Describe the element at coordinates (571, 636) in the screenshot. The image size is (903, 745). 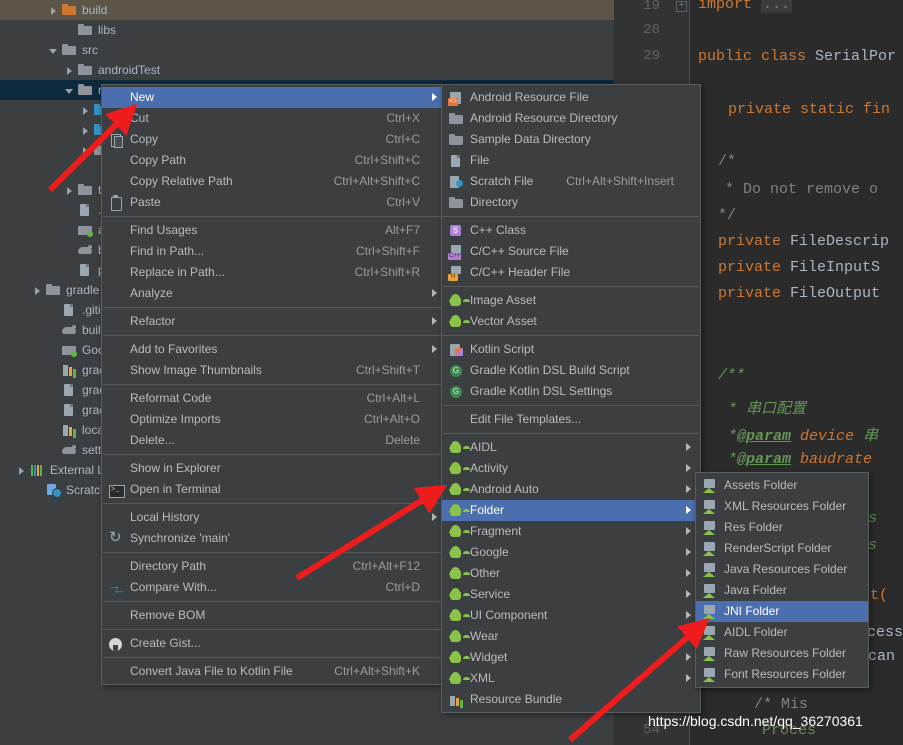
I see `menu-item: Wear` at that location.